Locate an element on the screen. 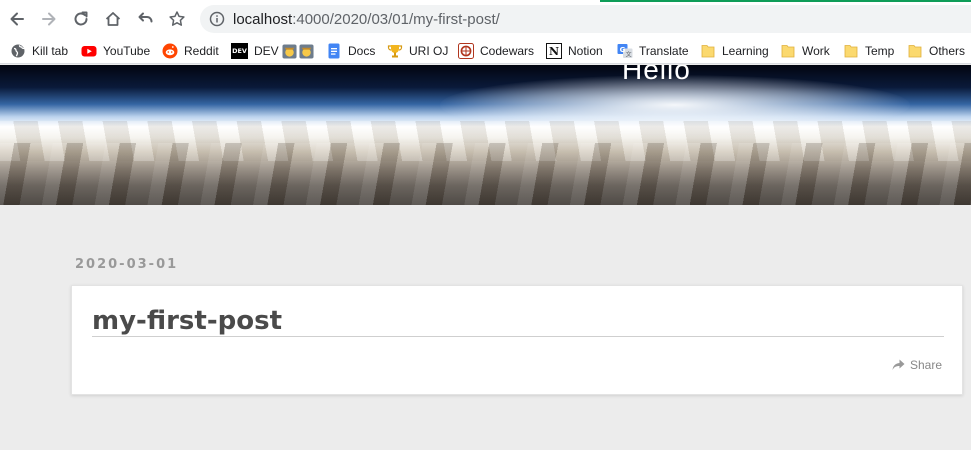 This screenshot has height=450, width=971. reload-button is located at coordinates (81, 19).